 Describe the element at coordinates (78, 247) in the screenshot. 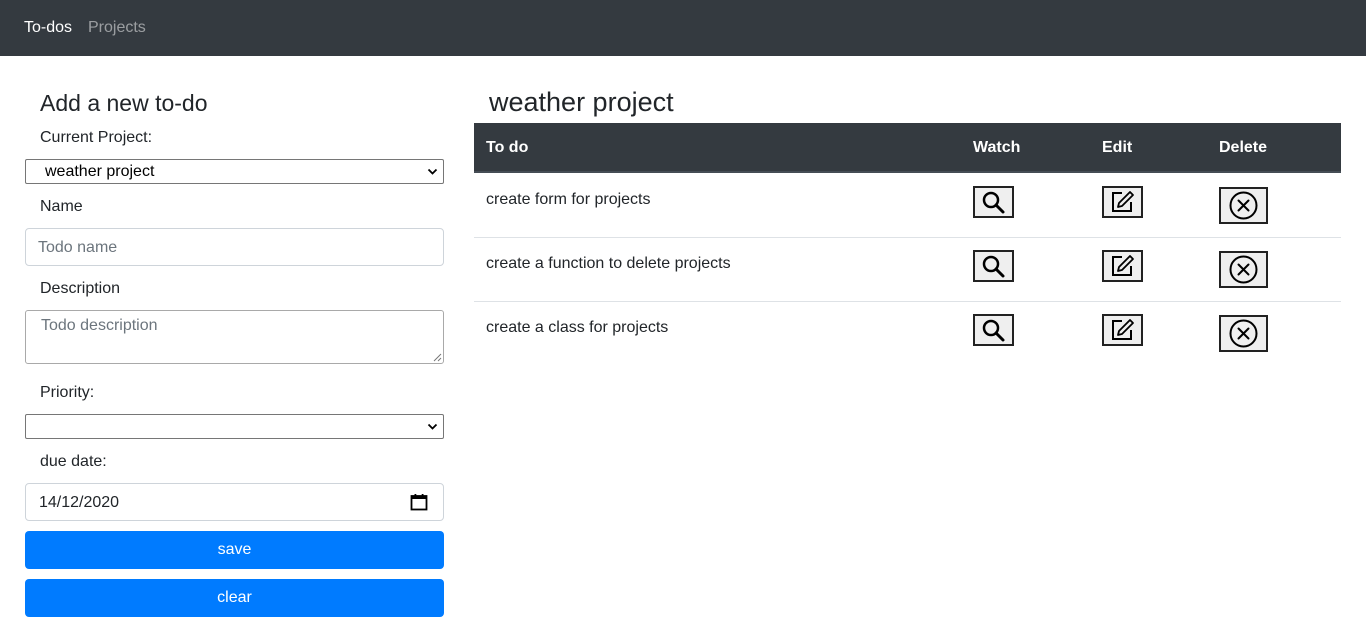

I see `name-placeholder: Todo name` at that location.